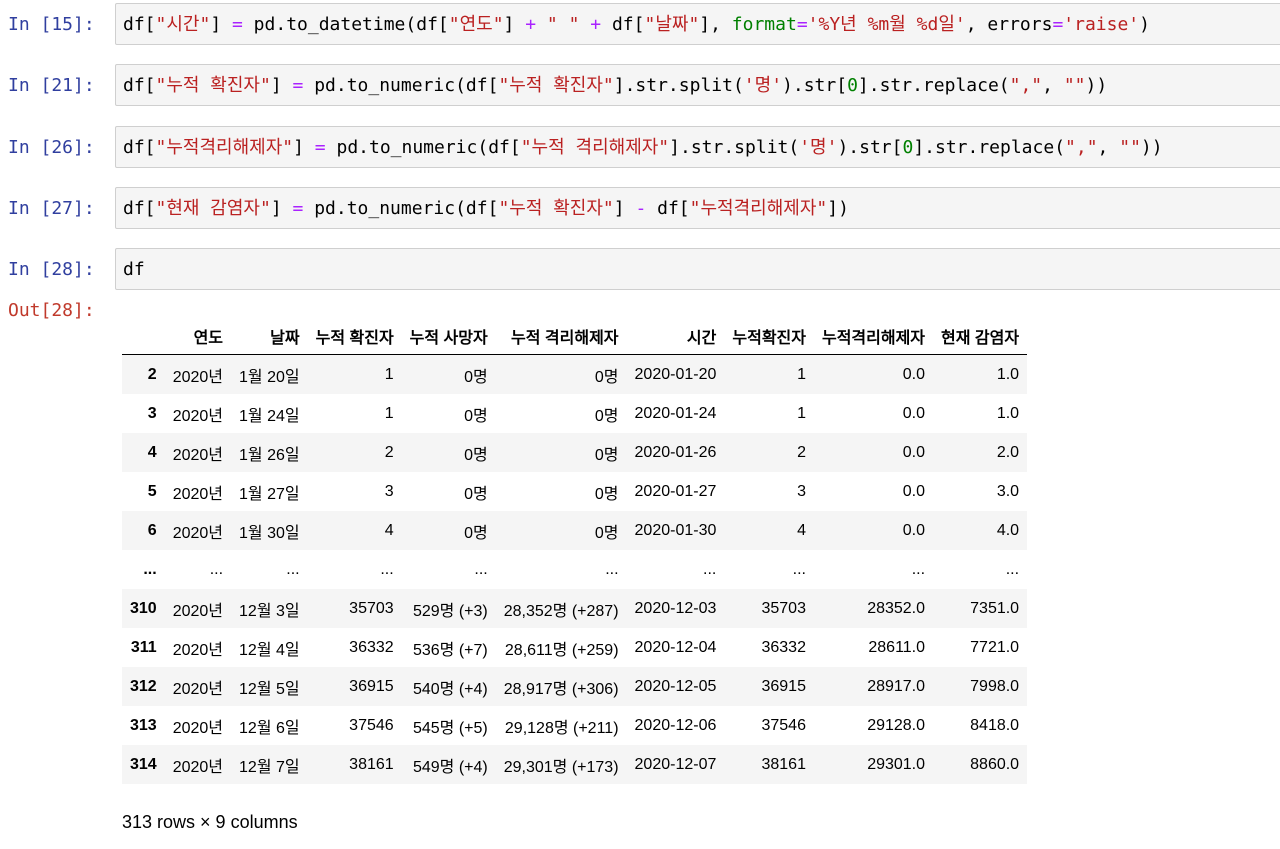 Image resolution: width=1280 pixels, height=849 pixels. I want to click on table-cell: 29301.0, so click(896, 764).